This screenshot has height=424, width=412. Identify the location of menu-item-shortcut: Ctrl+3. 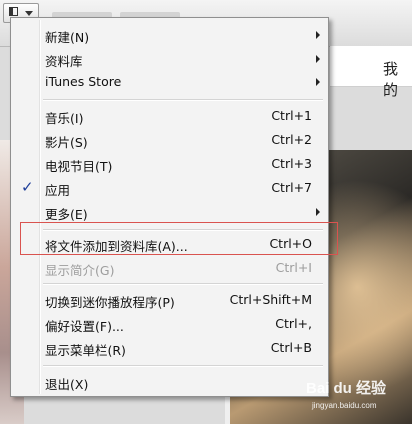
(291, 163).